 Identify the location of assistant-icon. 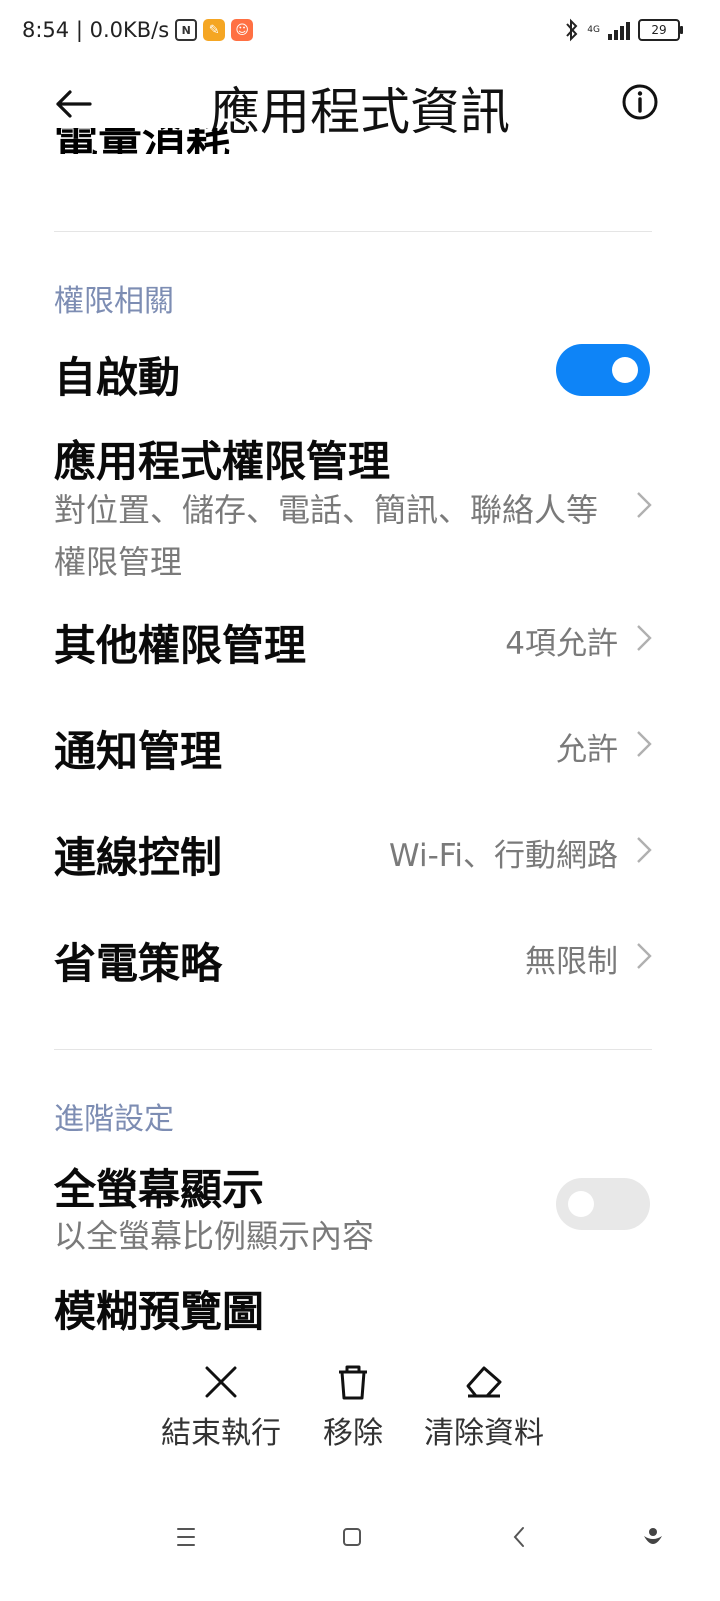
(653, 1537).